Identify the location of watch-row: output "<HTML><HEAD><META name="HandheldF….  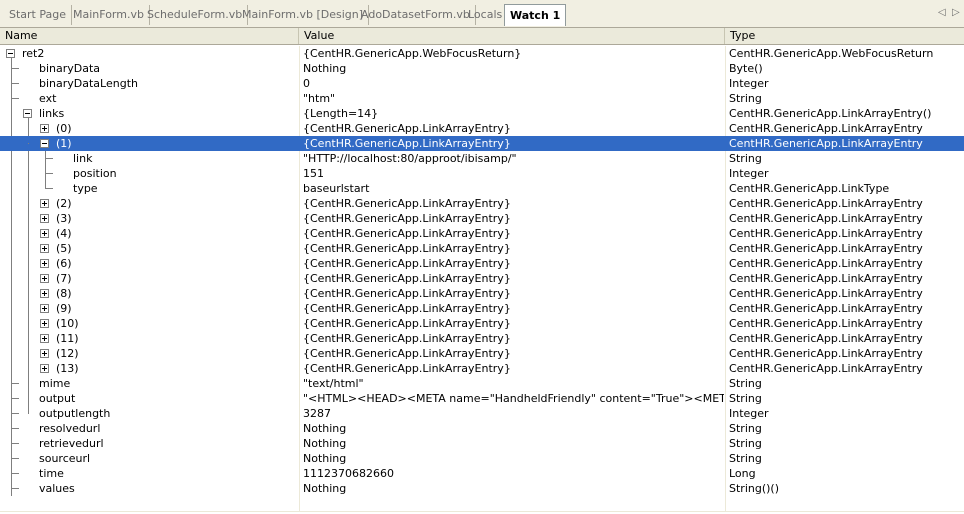
(482, 398).